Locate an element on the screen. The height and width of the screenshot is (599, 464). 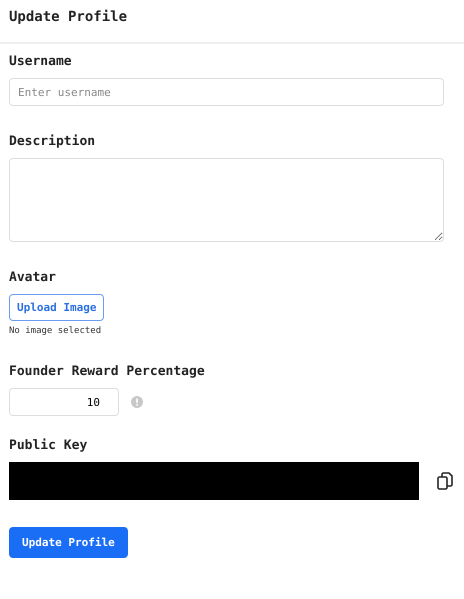
field-label: Founder Reward Percentage is located at coordinates (107, 371).